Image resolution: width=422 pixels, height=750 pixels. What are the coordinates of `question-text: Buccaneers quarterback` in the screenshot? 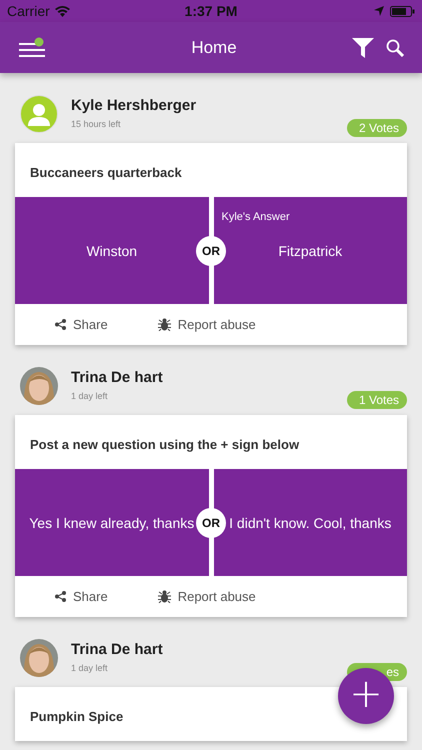 It's located at (106, 172).